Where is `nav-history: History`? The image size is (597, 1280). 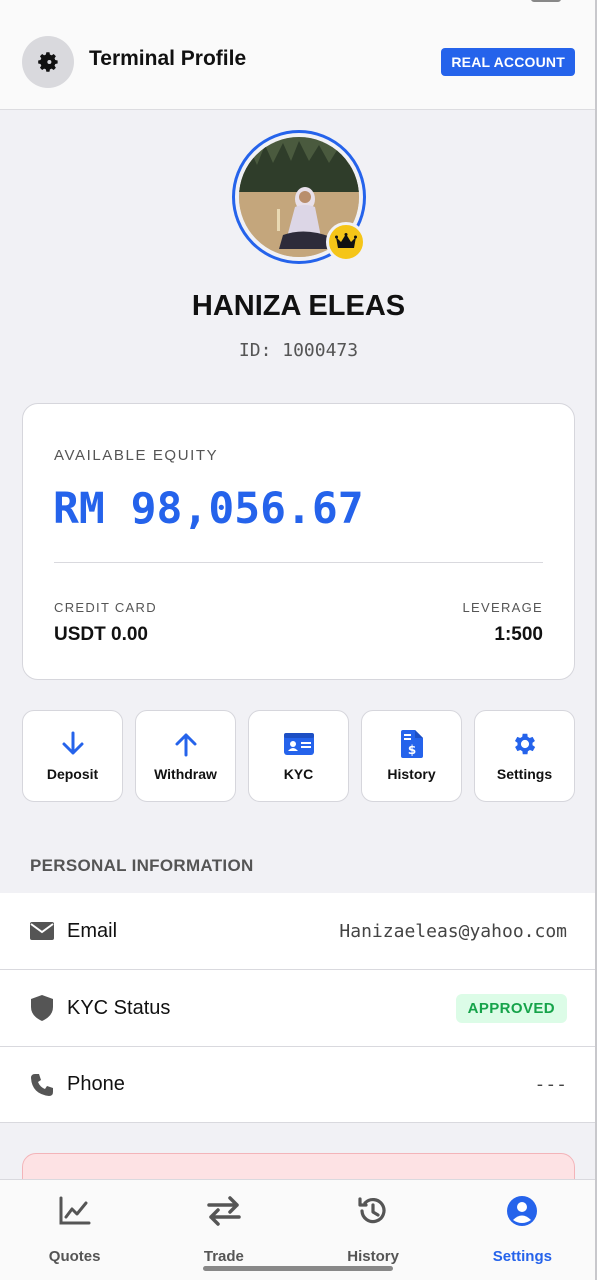
nav-history: History is located at coordinates (373, 1230).